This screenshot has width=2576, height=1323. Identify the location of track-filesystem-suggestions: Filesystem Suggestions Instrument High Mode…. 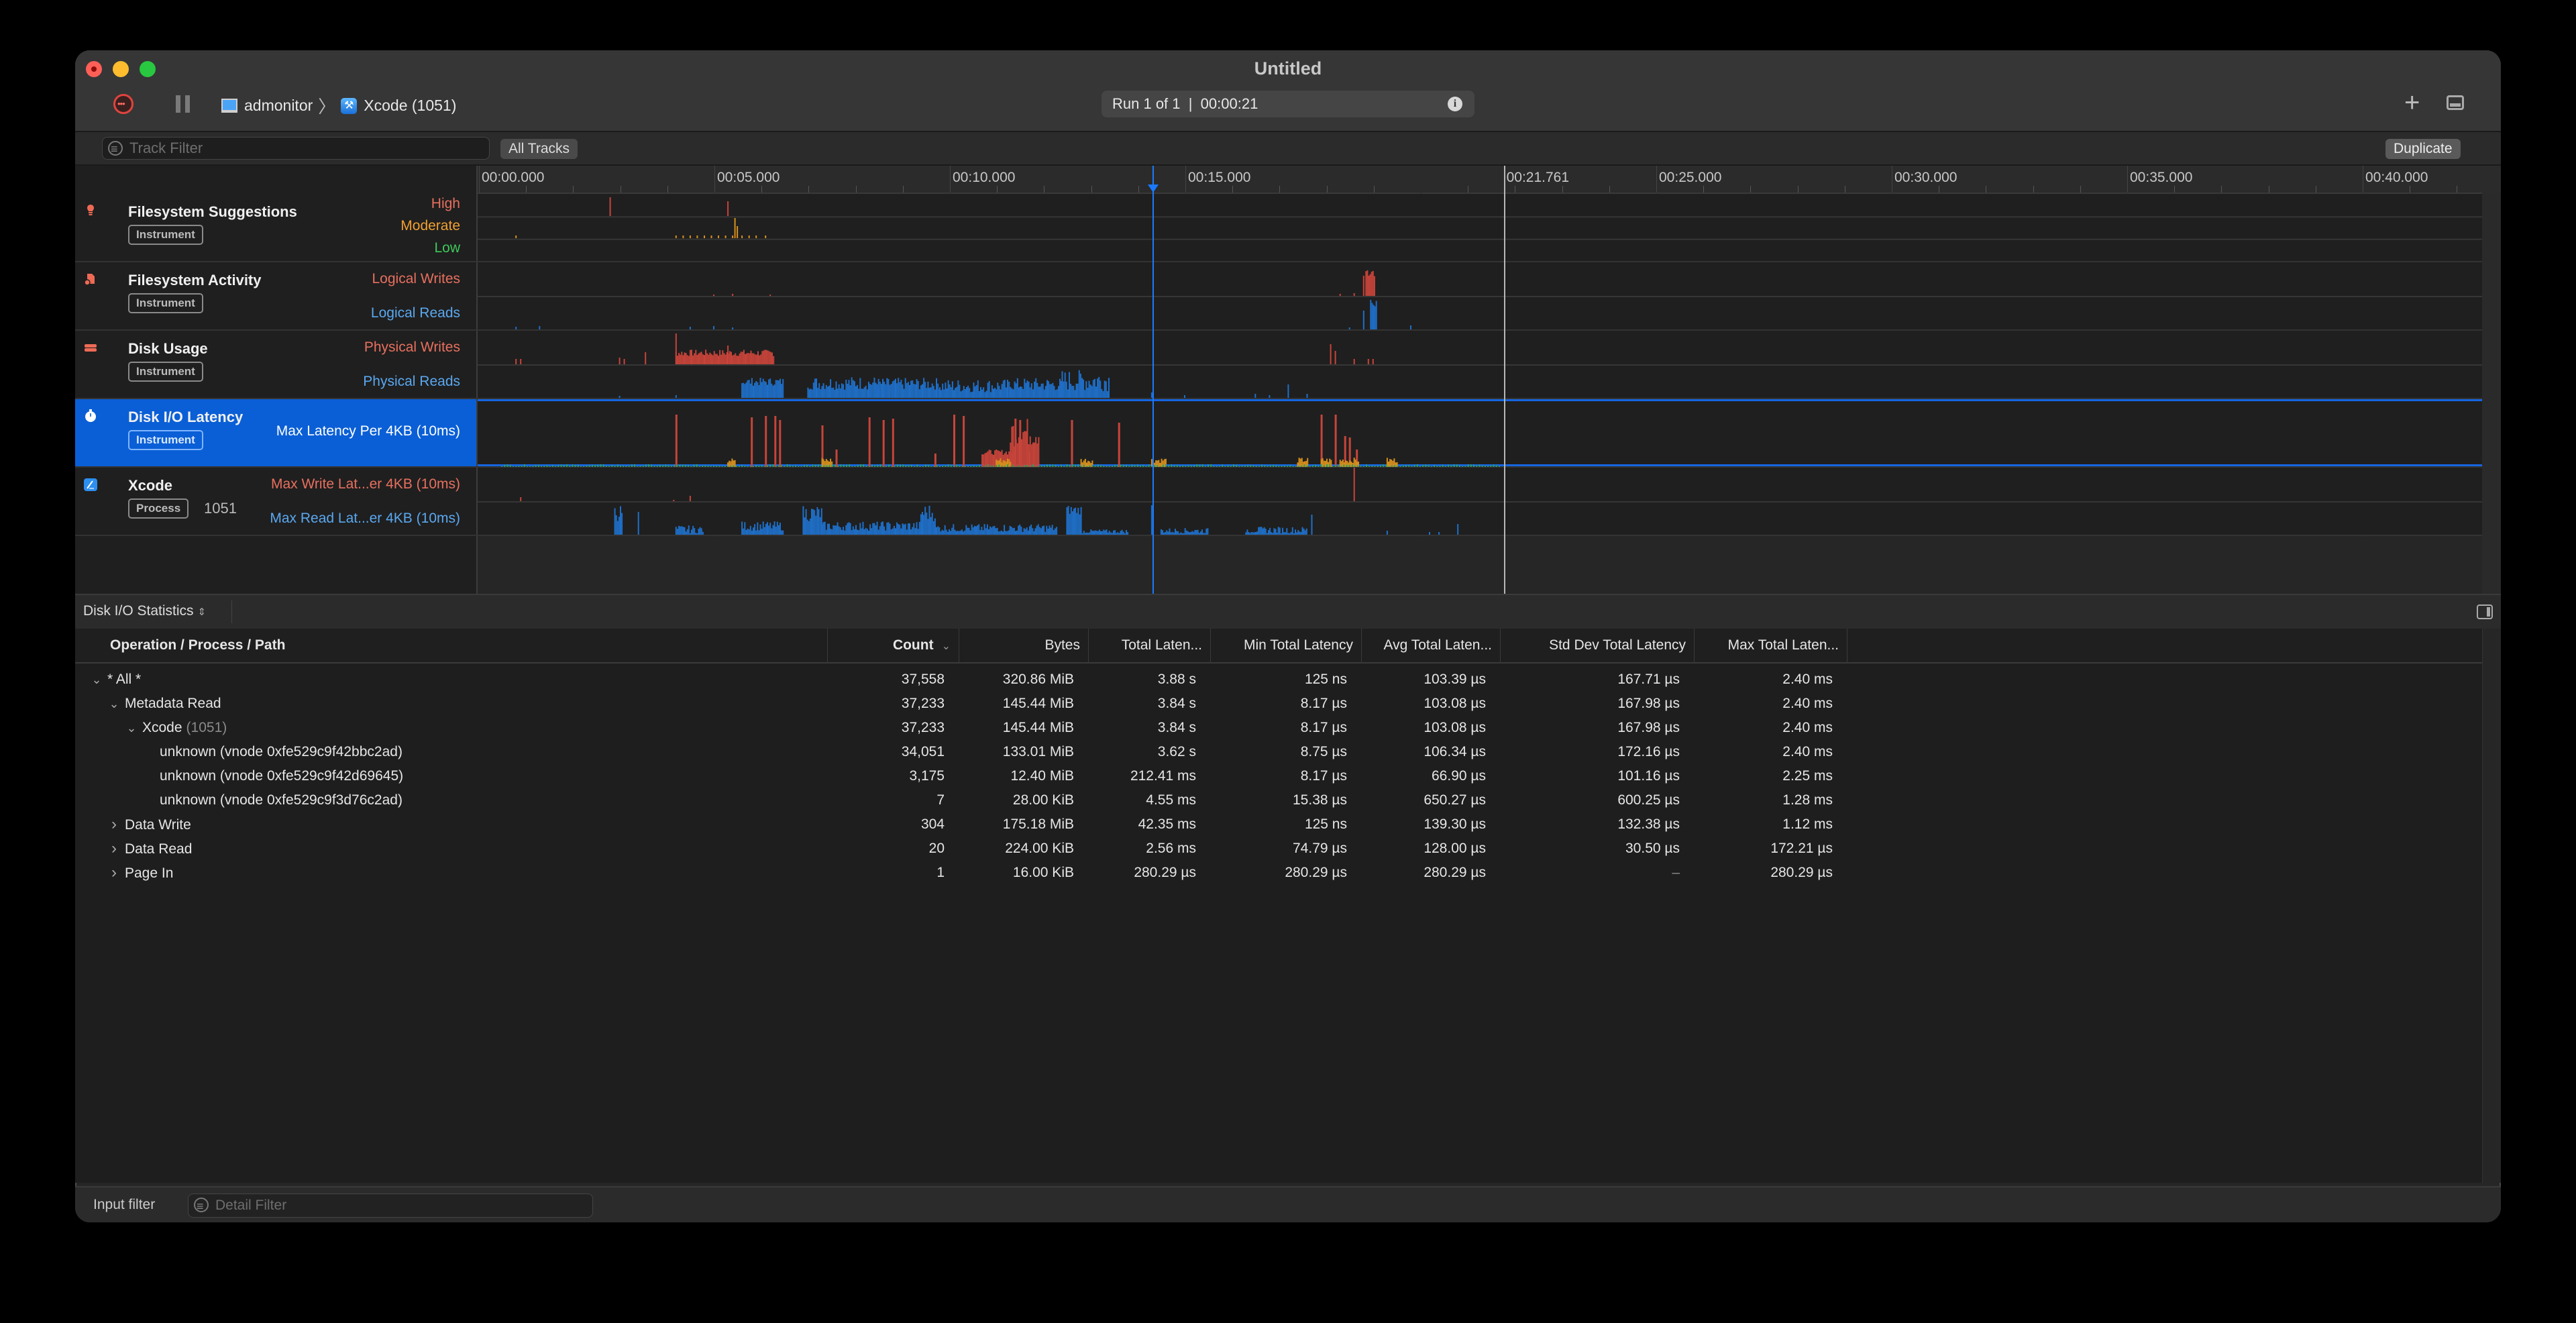
(1288, 228).